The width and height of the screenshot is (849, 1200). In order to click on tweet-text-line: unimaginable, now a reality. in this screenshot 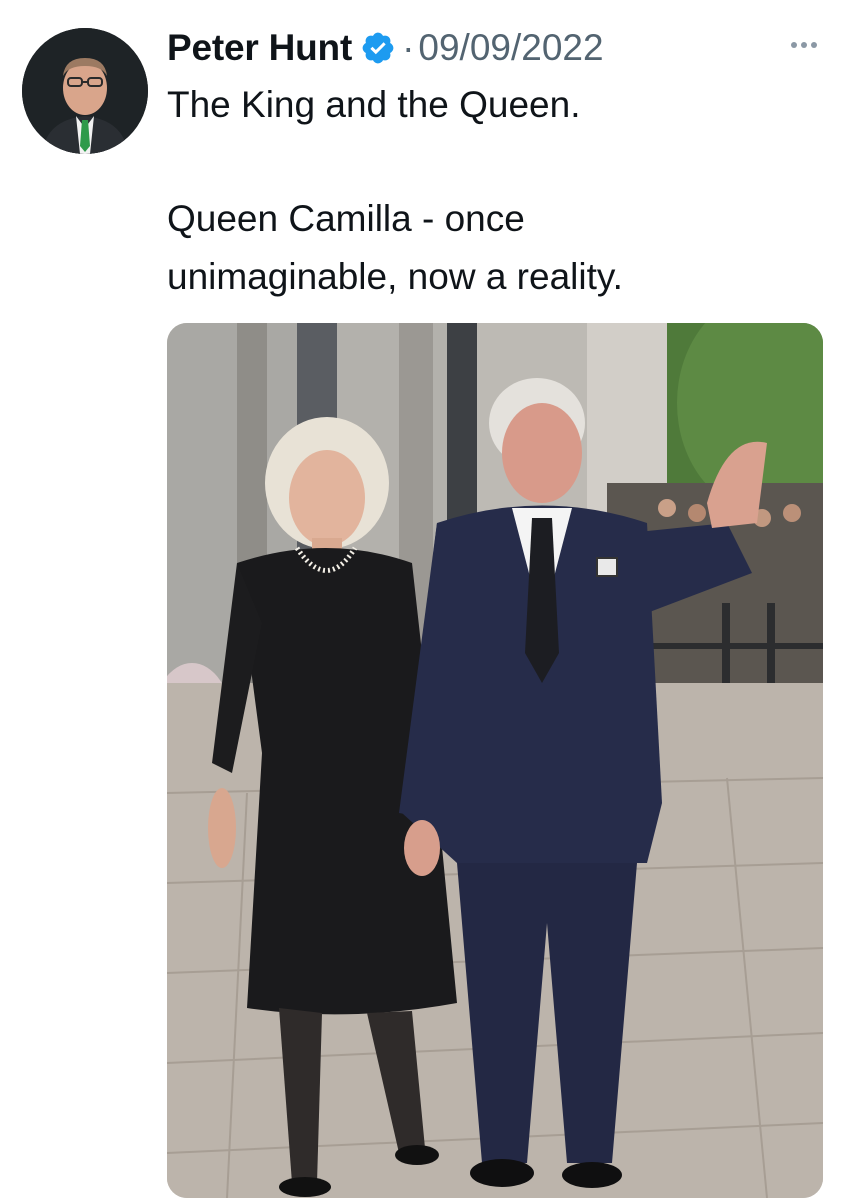, I will do `click(395, 276)`.